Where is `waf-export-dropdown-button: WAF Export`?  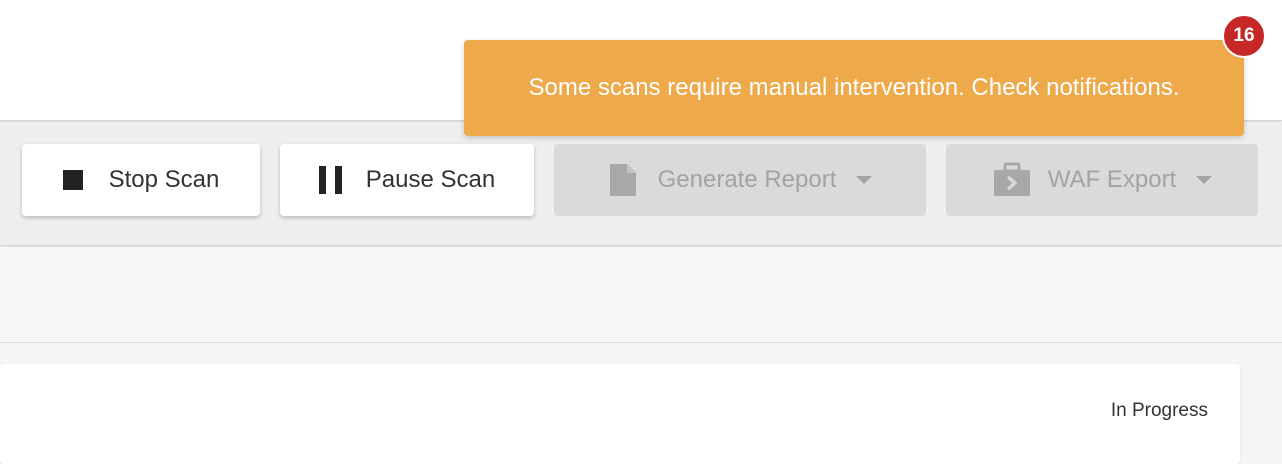 waf-export-dropdown-button: WAF Export is located at coordinates (1102, 180).